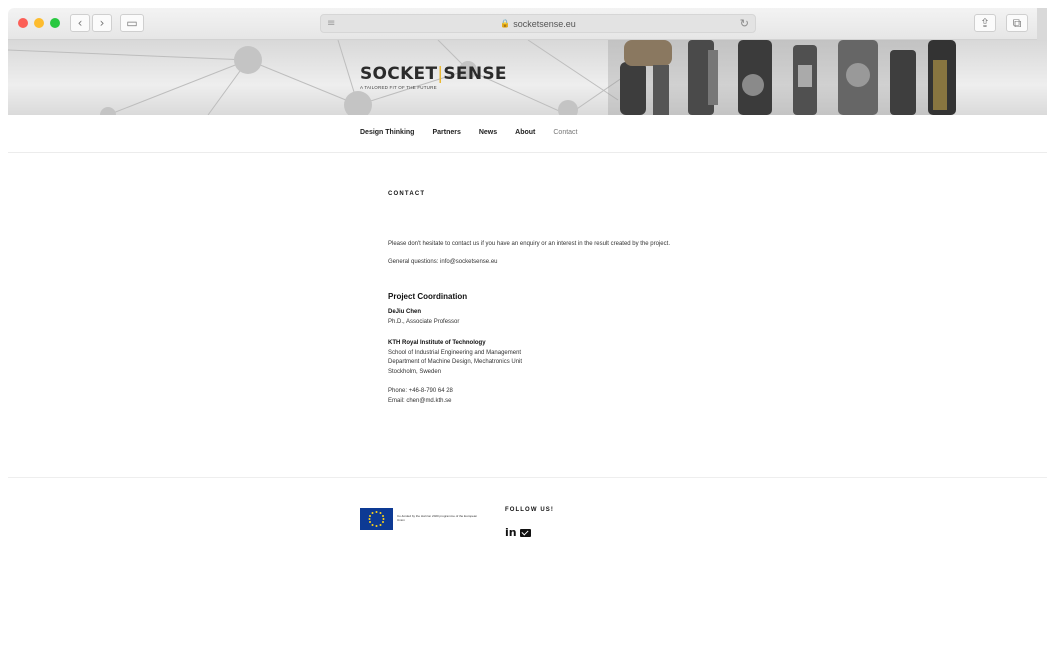 The width and height of the screenshot is (1047, 648). What do you see at coordinates (511, 532) in the screenshot?
I see `linkedin-icon: in` at bounding box center [511, 532].